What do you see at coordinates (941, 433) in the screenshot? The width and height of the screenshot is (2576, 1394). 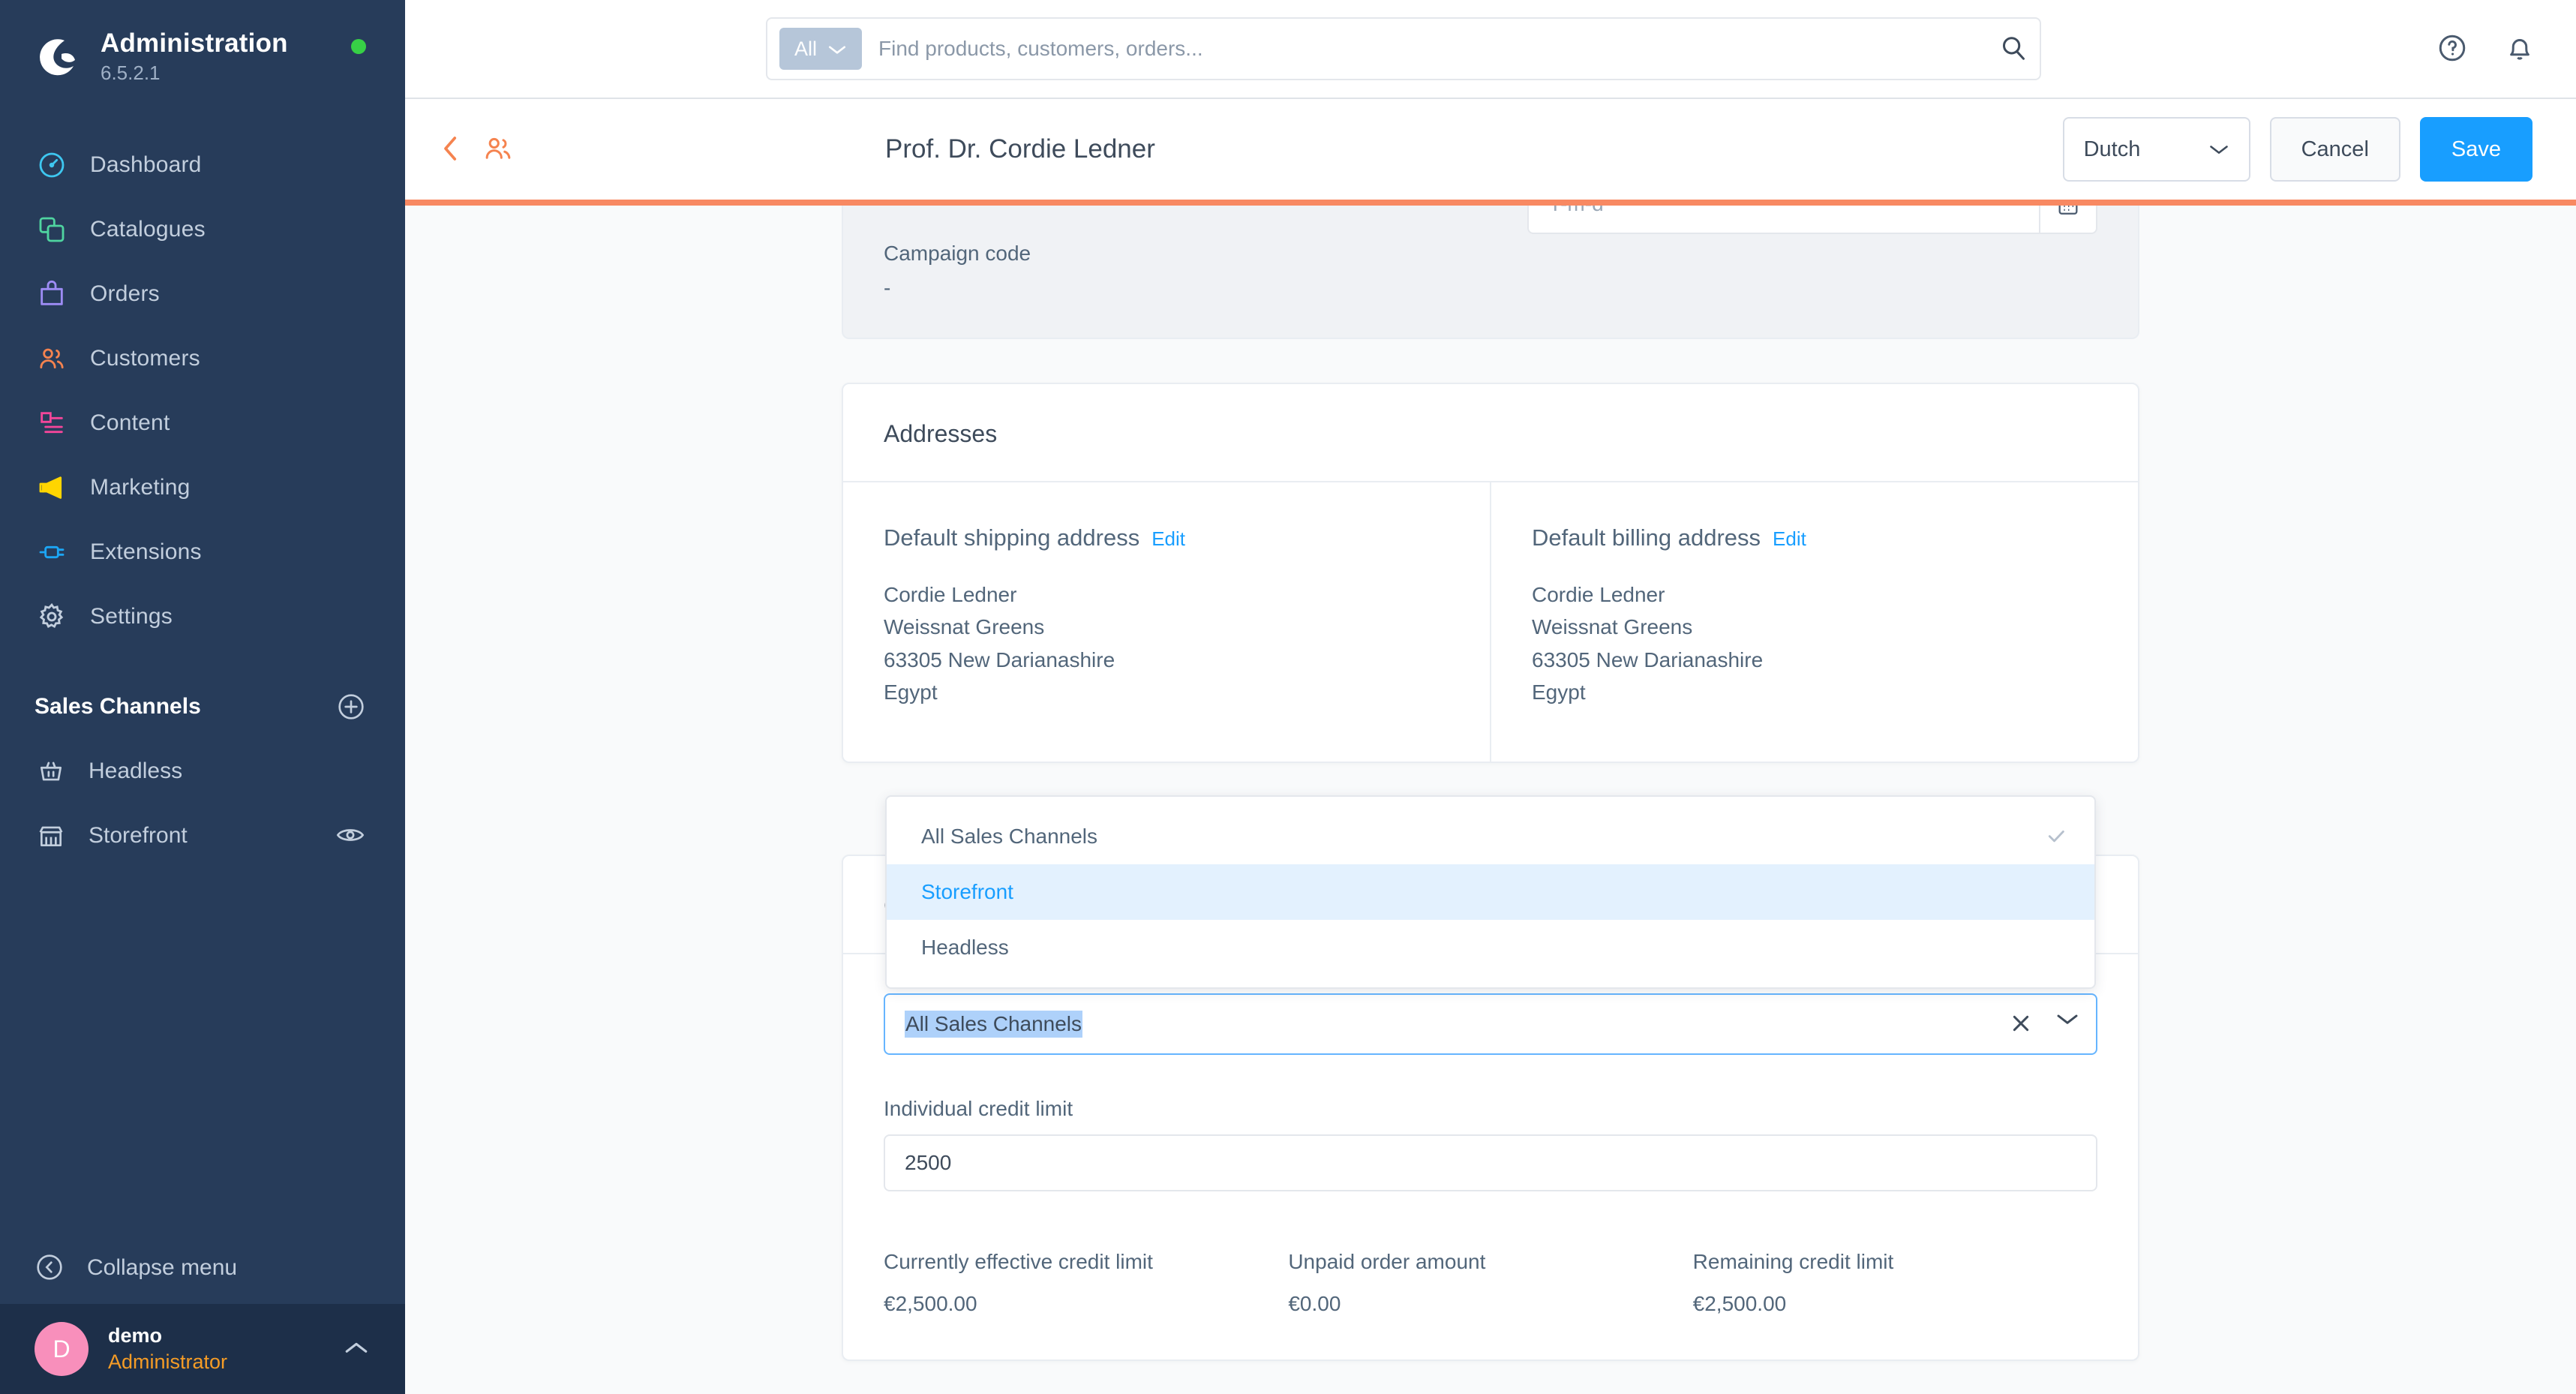 I see `addresses-card-title: Addresses` at bounding box center [941, 433].